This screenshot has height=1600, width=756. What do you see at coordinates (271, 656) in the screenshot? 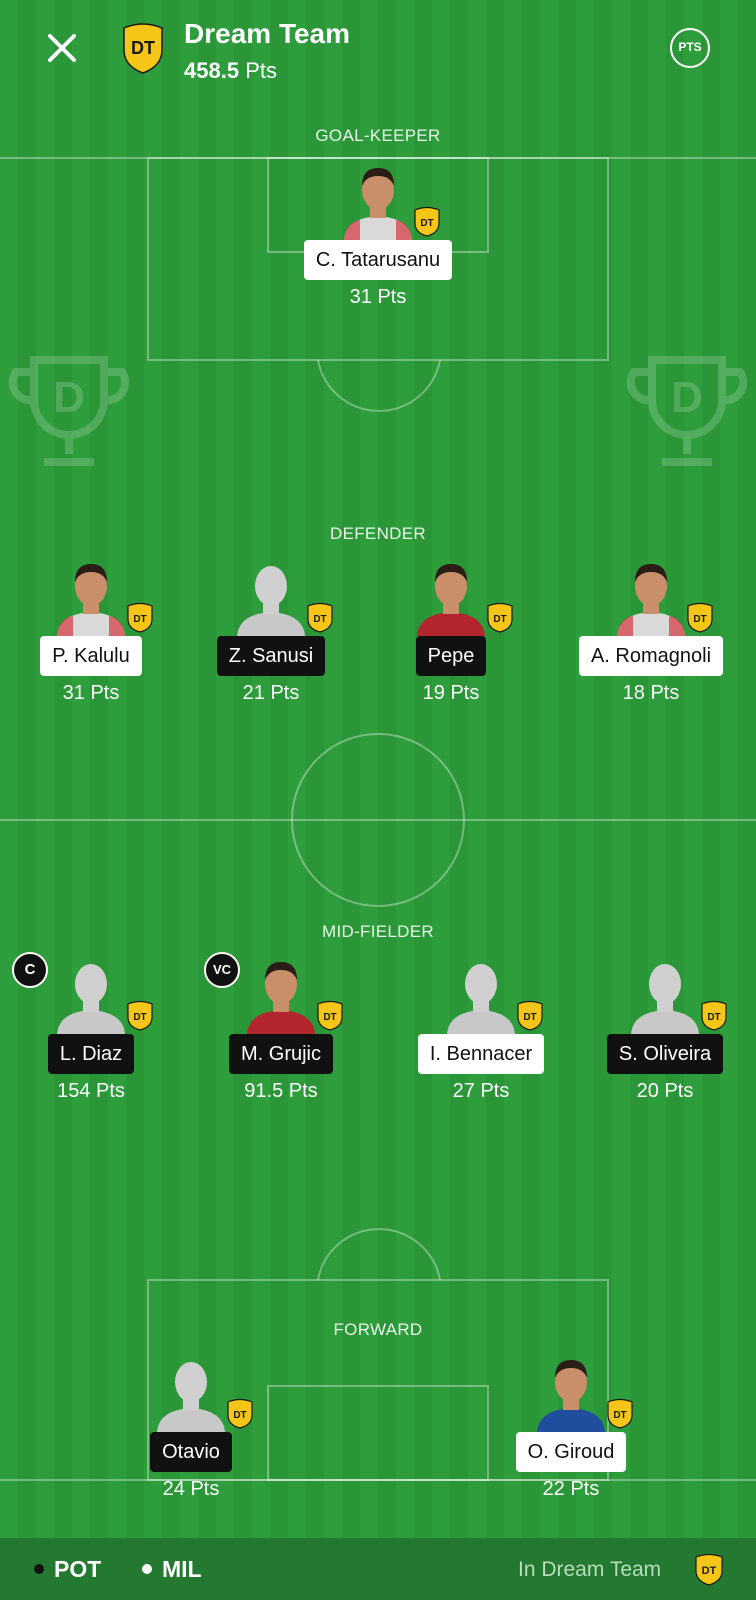
I see `player-name: Z. Sanusi` at bounding box center [271, 656].